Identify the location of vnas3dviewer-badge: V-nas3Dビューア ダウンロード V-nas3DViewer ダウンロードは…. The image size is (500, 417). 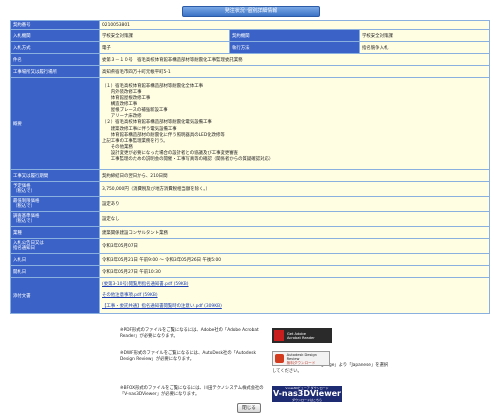
(307, 394).